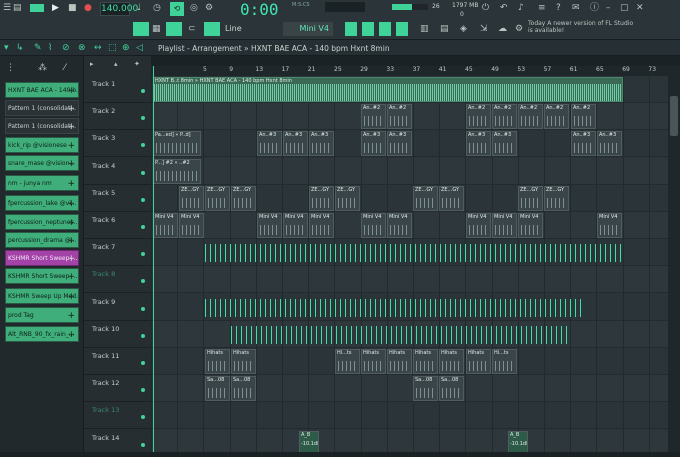 Image resolution: width=680 pixels, height=457 pixels. I want to click on track-header: Track 6, so click(117, 225).